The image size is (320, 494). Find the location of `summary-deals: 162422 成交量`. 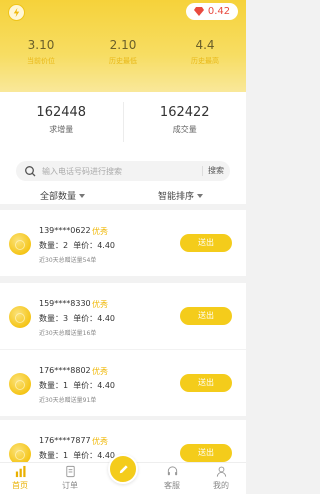

summary-deals: 162422 成交量 is located at coordinates (185, 122).